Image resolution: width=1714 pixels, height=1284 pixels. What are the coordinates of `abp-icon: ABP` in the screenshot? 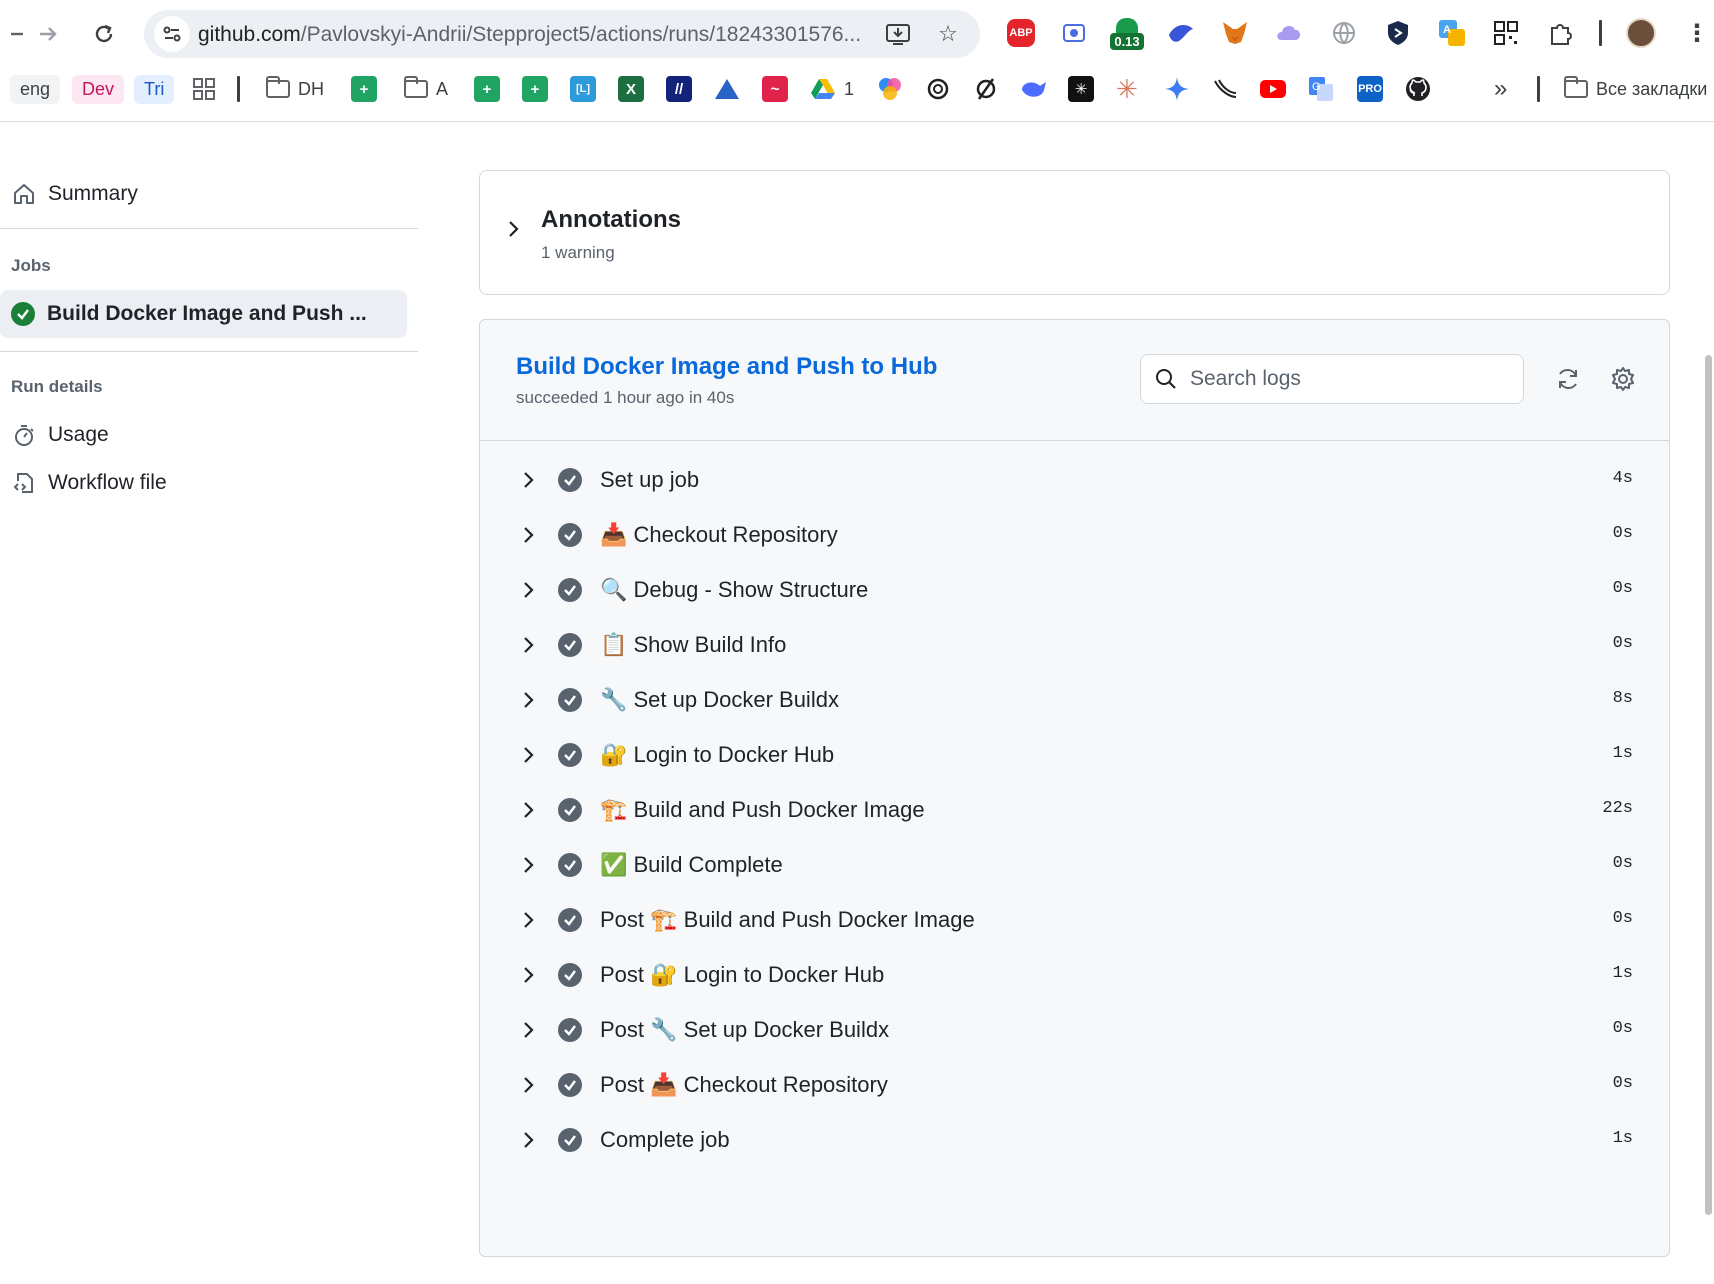 It's located at (1021, 33).